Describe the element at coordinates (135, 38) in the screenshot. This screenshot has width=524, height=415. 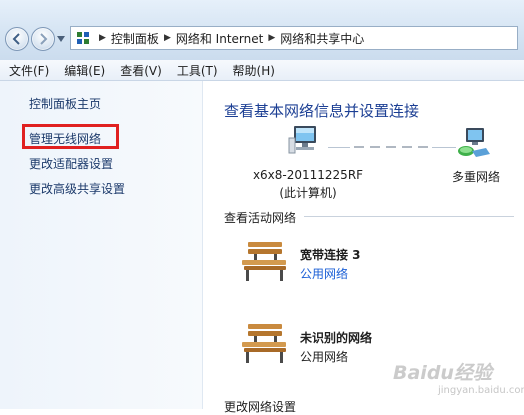
I see `breadcrumb-control-panel: 控制面板` at that location.